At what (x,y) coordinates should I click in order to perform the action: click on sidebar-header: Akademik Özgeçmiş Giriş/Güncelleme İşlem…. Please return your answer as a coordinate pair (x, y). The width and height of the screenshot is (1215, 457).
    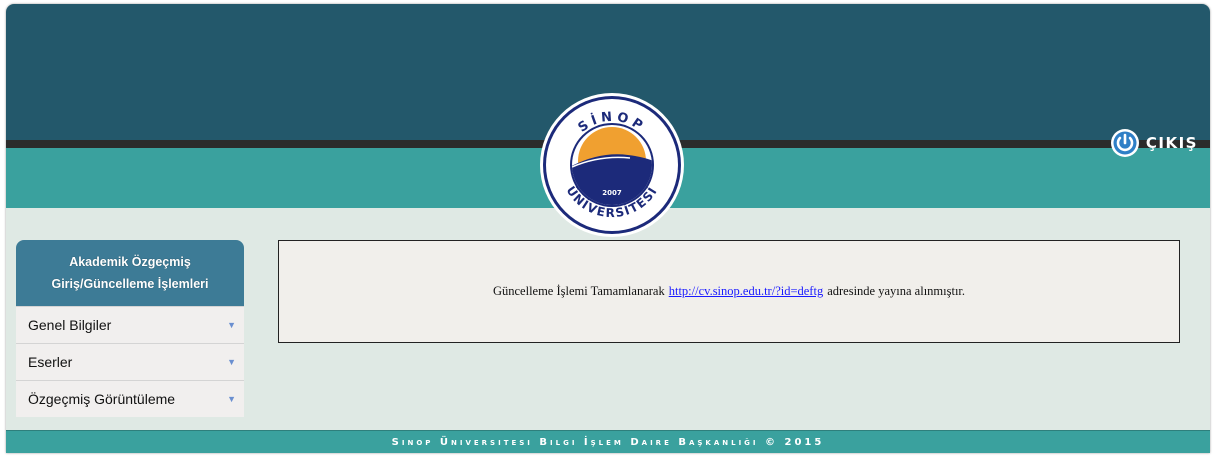
    Looking at the image, I should click on (130, 273).